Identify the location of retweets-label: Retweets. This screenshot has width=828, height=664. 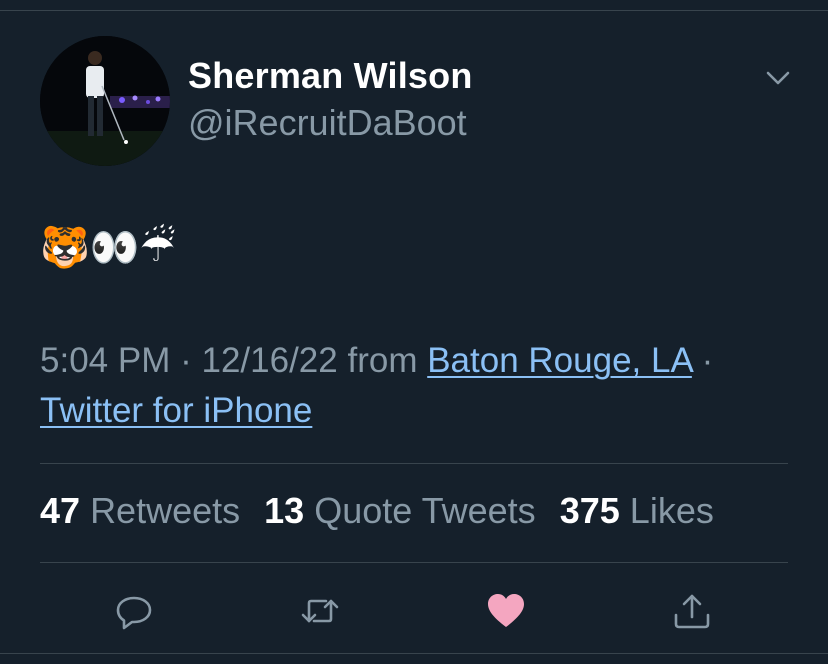
(165, 510).